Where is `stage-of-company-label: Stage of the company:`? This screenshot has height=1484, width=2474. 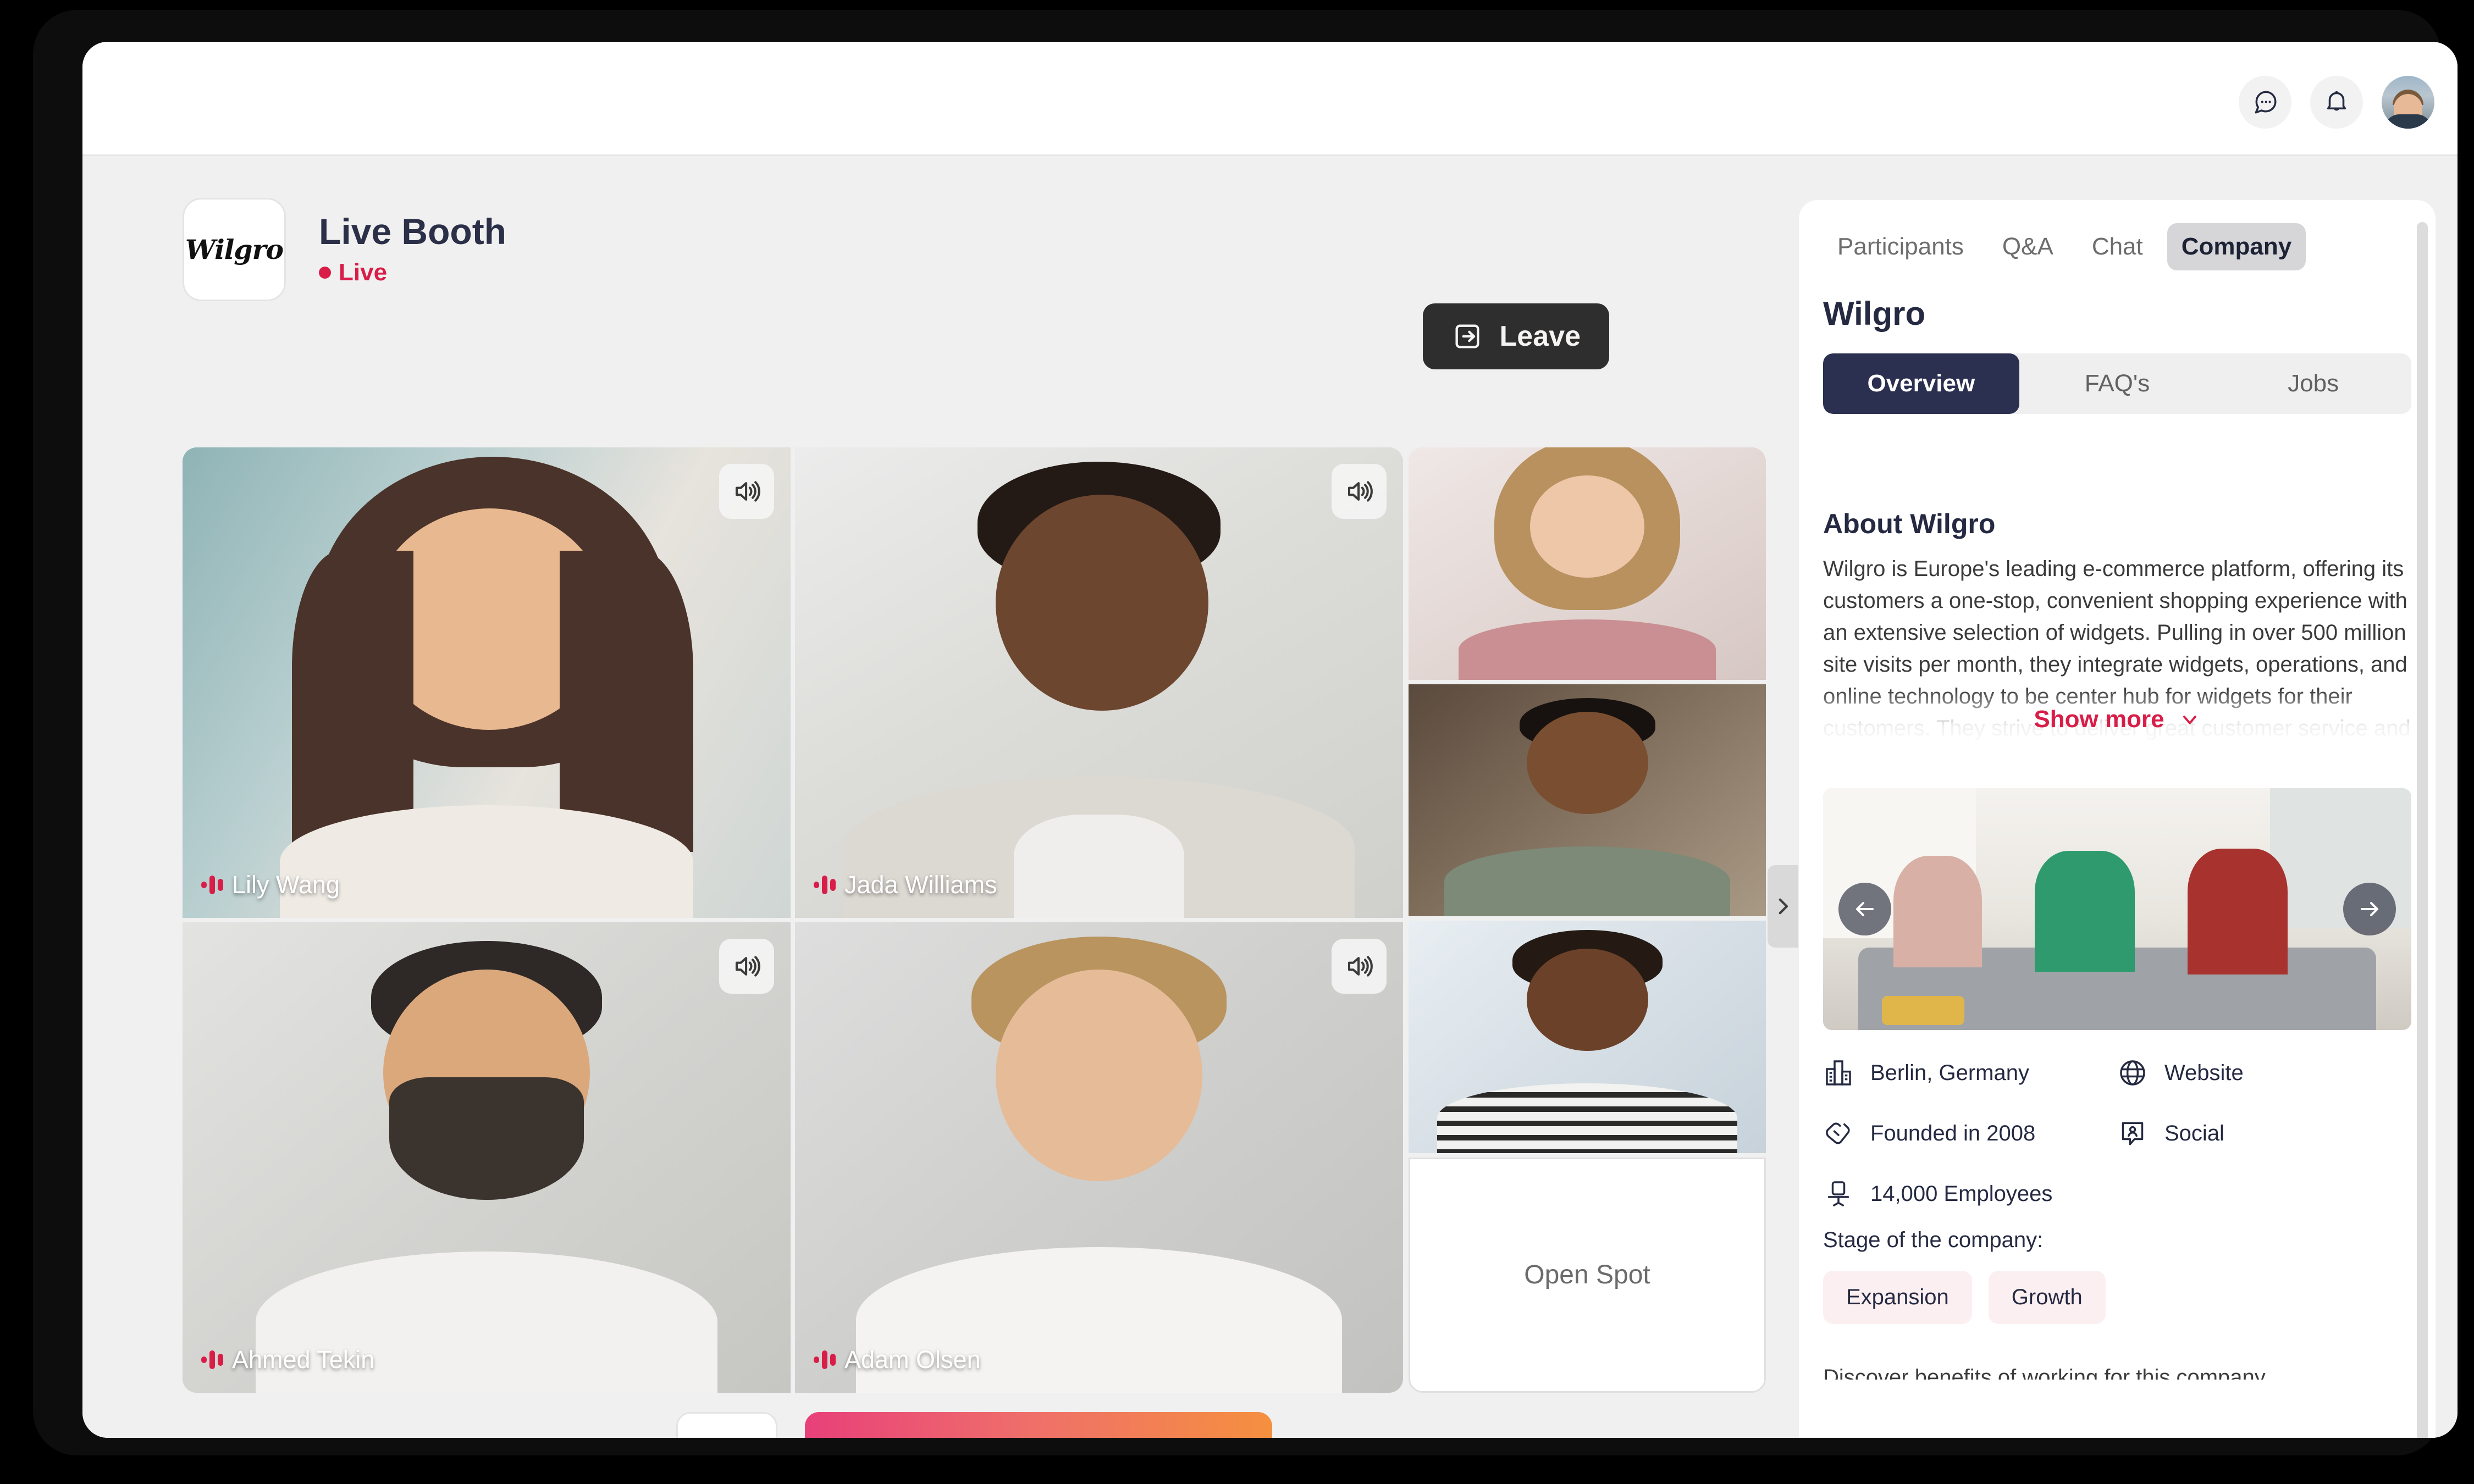 stage-of-company-label: Stage of the company: is located at coordinates (1934, 1240).